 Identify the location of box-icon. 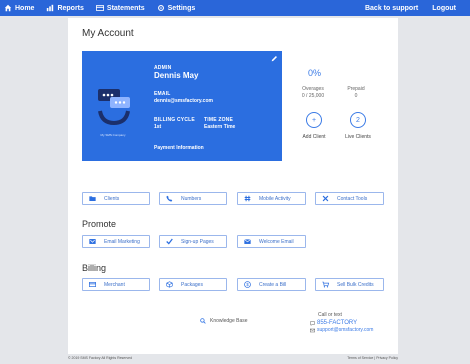
(169, 284).